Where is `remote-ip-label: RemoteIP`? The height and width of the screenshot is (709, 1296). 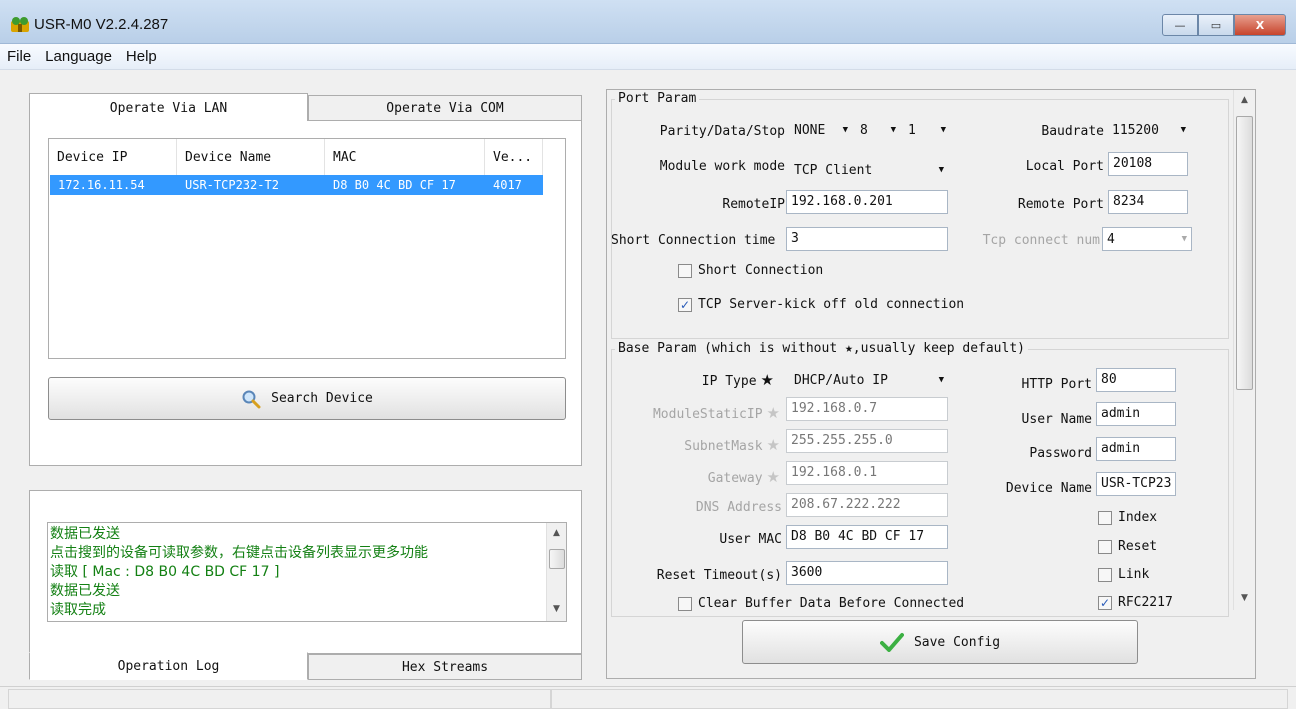
remote-ip-label: RemoteIP is located at coordinates (753, 204).